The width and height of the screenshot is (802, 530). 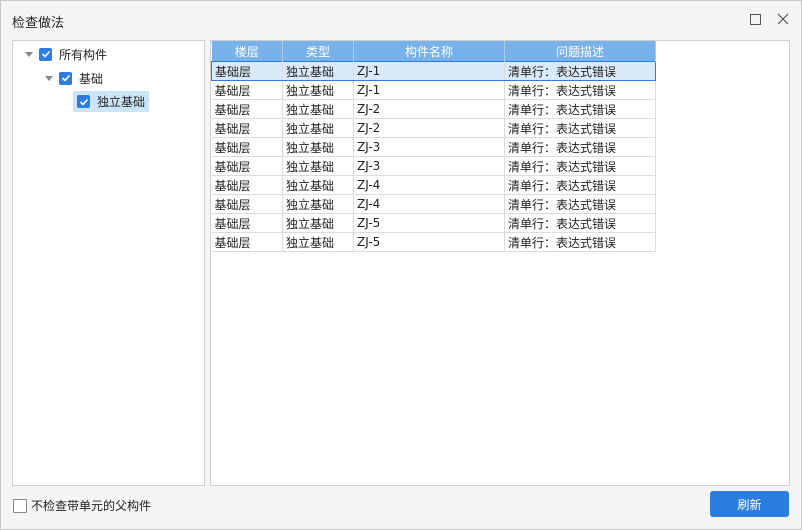 I want to click on skip-parent-with-units-checkbox: 不检查带单元的父构件, so click(x=82, y=505).